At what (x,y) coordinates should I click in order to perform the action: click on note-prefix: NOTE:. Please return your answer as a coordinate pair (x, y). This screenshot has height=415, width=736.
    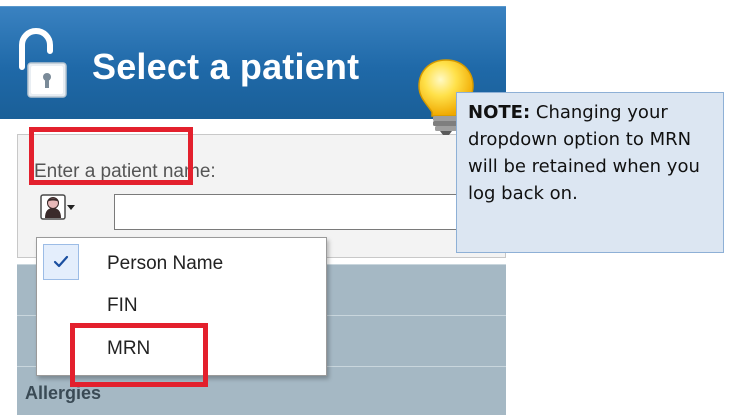
    Looking at the image, I should click on (499, 112).